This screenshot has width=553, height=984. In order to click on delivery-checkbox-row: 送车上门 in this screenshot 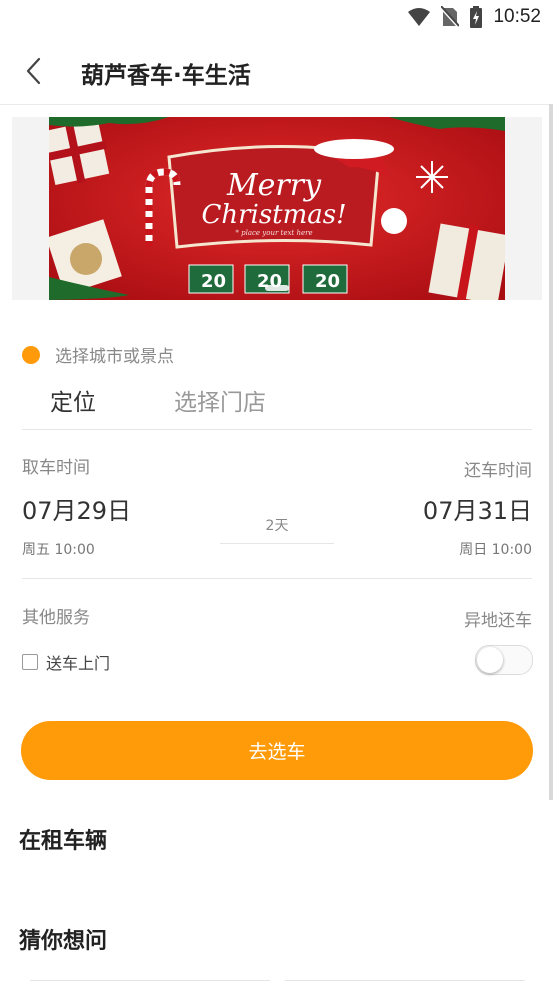, I will do `click(66, 662)`.